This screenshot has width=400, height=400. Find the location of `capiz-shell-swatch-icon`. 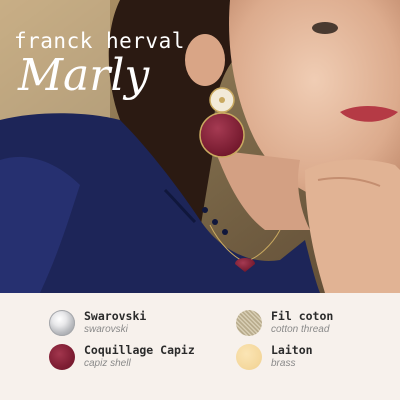

capiz-shell-swatch-icon is located at coordinates (62, 356).